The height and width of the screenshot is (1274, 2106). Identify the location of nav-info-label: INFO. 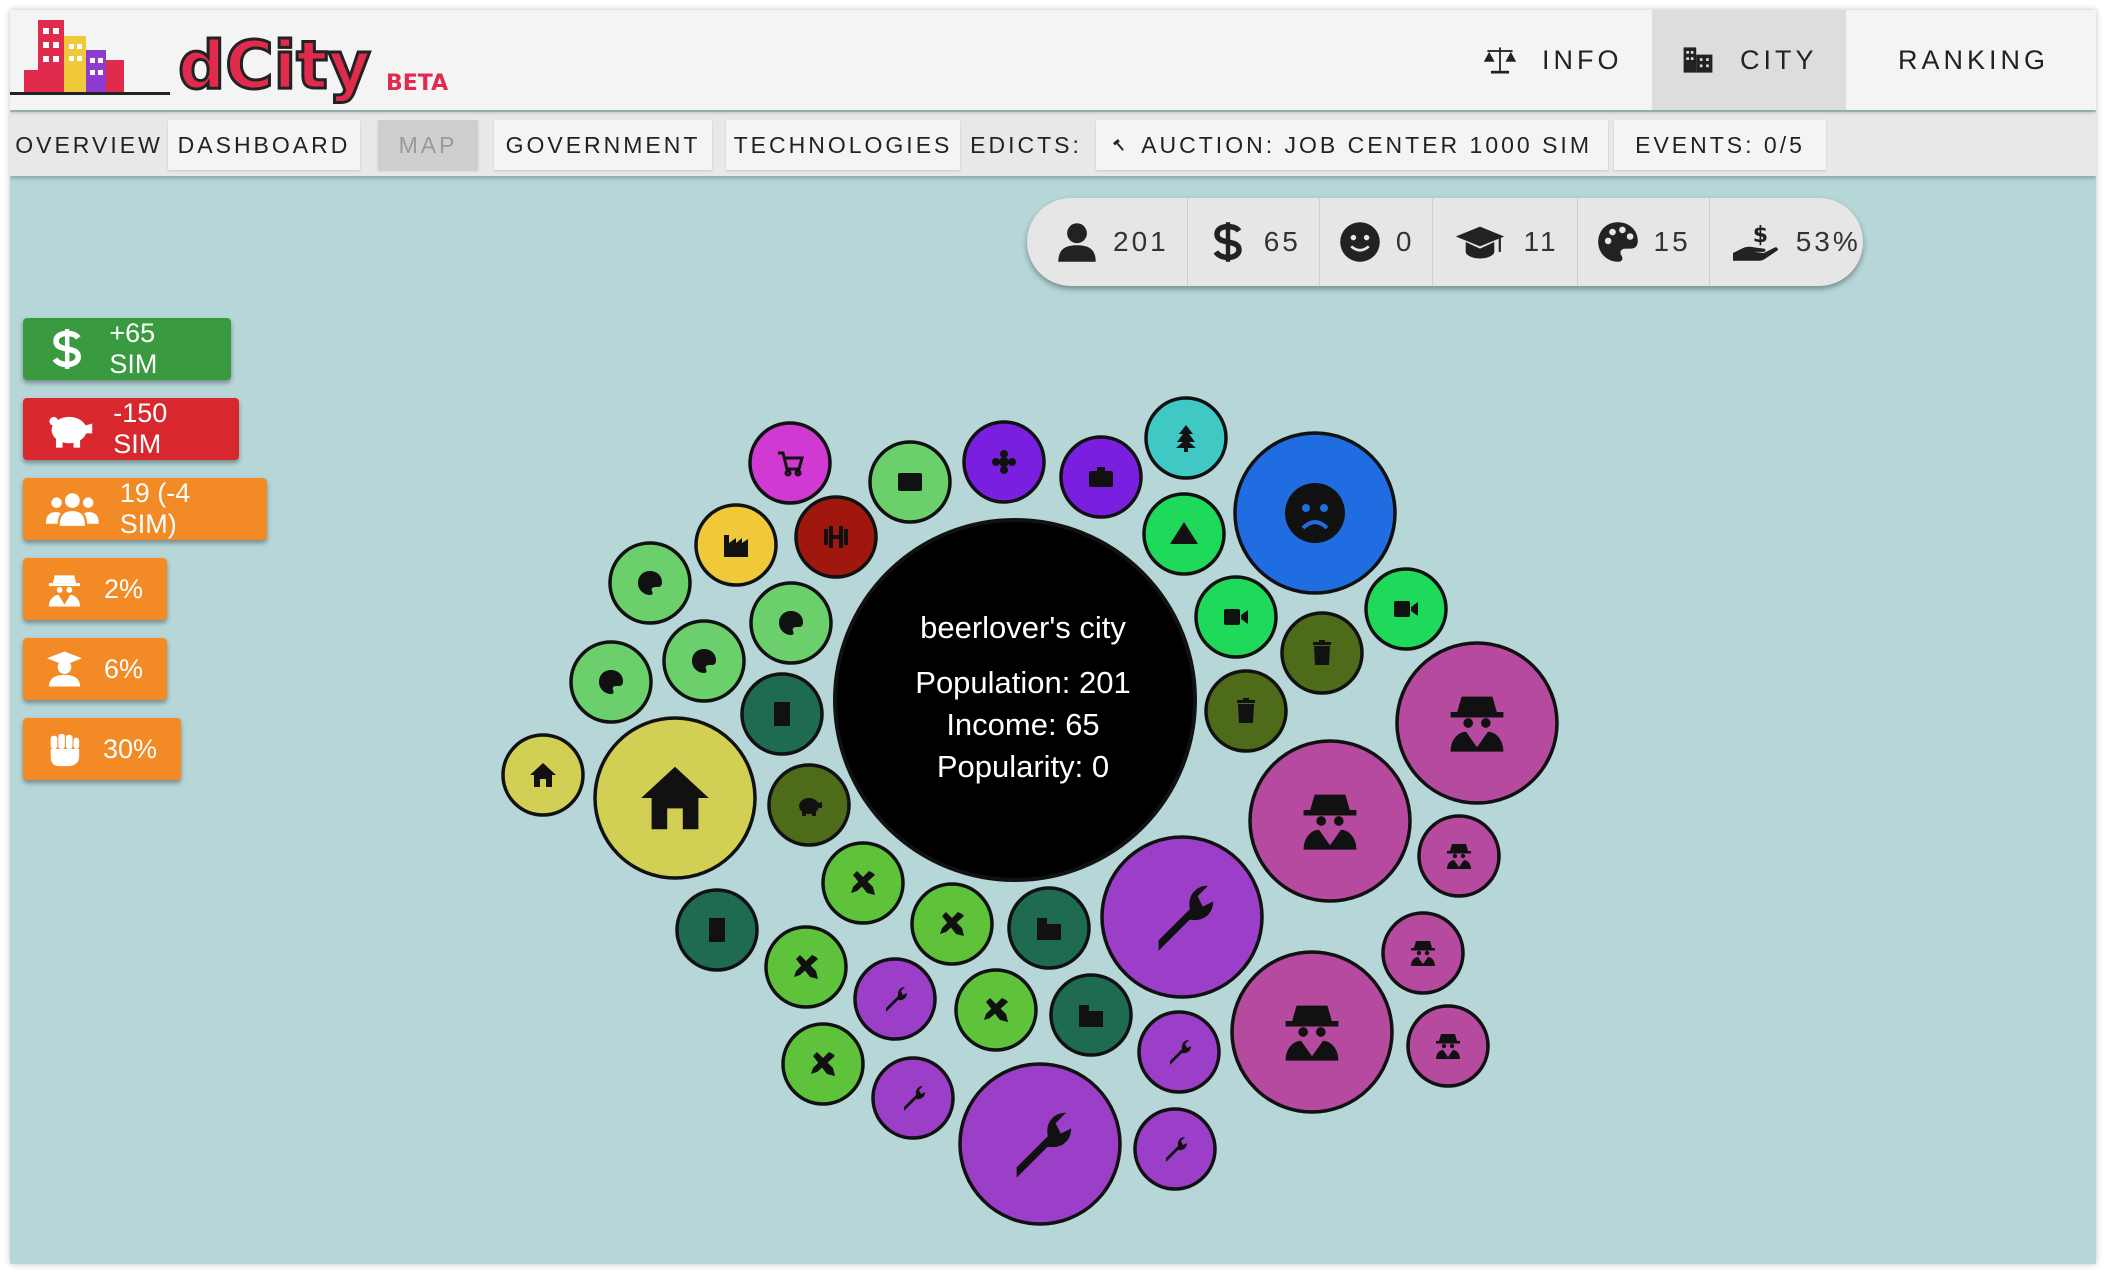
(1582, 59).